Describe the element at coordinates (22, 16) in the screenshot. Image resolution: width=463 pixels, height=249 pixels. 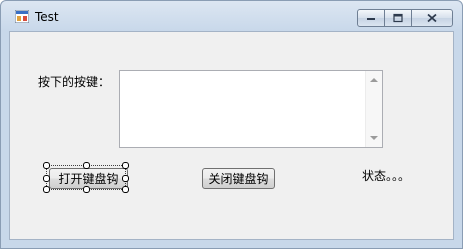
I see `app-icon` at that location.